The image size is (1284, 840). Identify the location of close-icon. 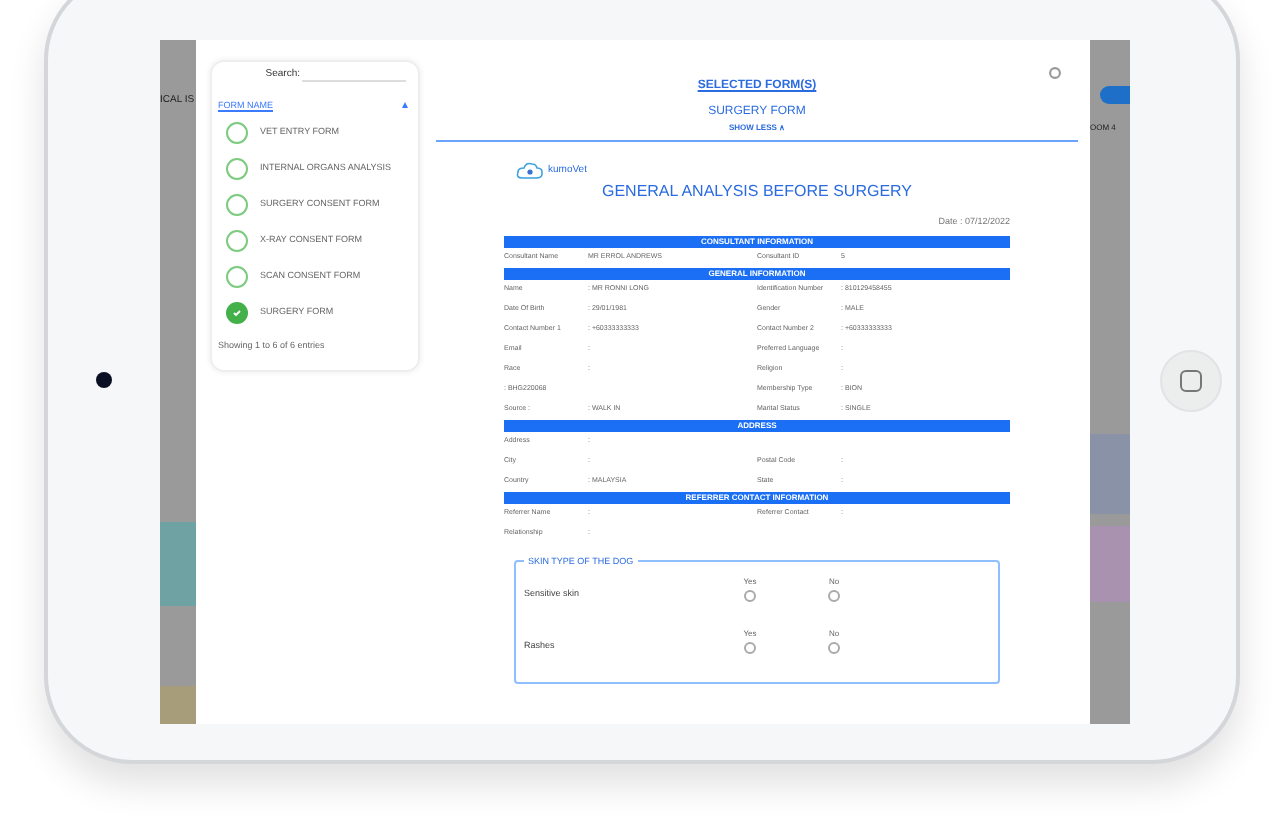
(1055, 73).